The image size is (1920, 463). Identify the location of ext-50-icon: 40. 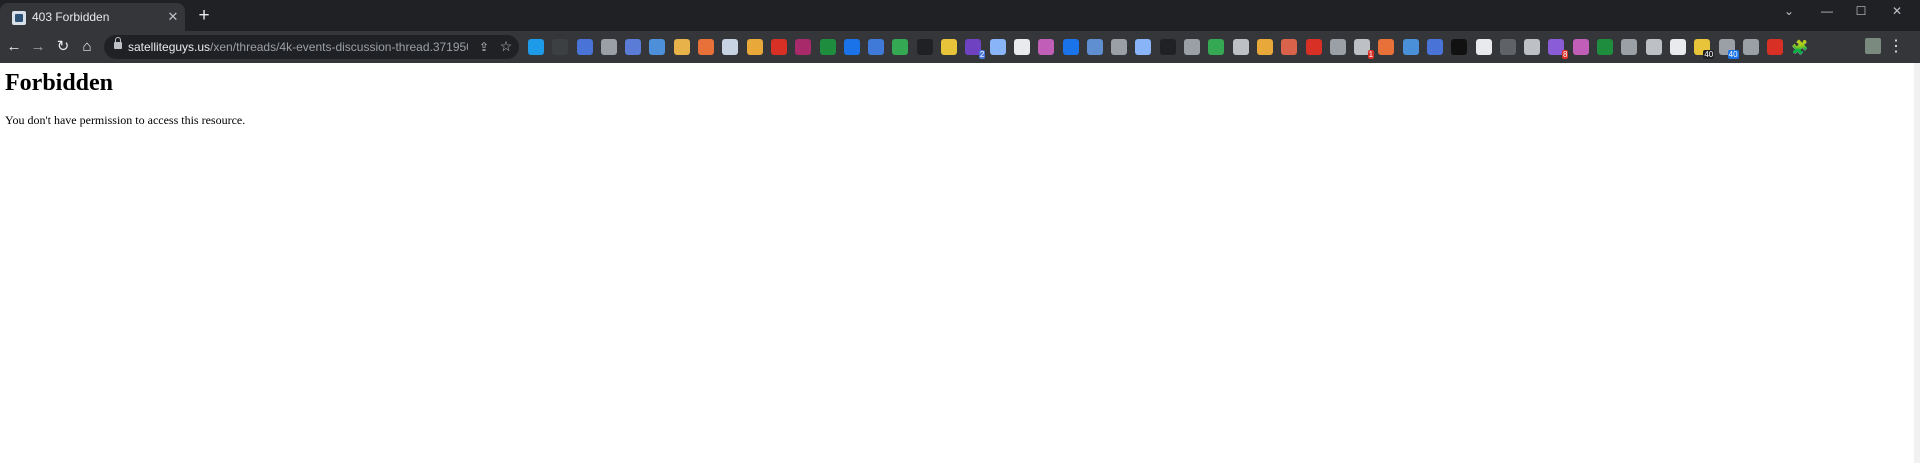
(1728, 49).